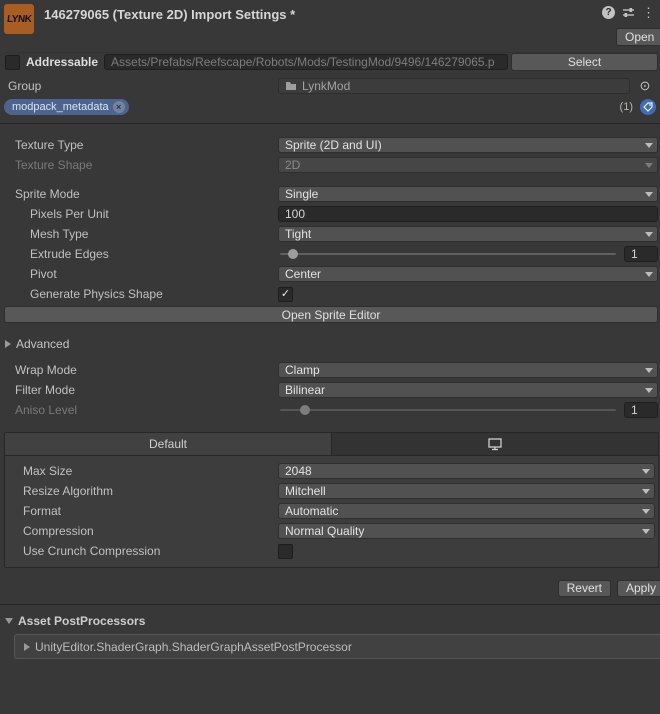 The height and width of the screenshot is (714, 660). I want to click on addressable-label: Addressable, so click(62, 62).